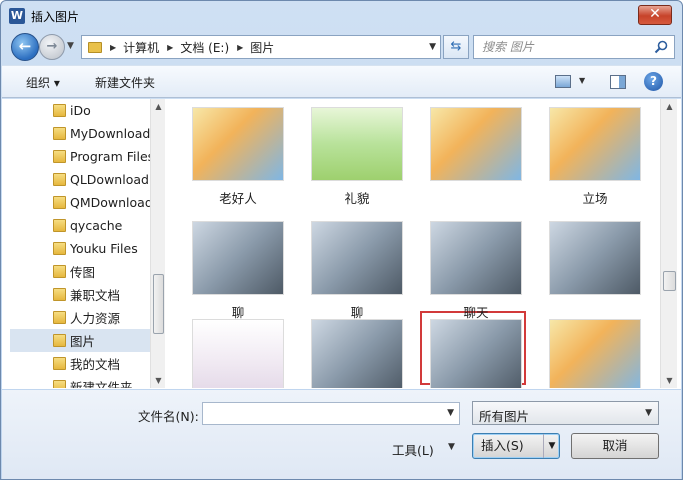 The height and width of the screenshot is (480, 683). I want to click on tools-button: 工具(L), so click(413, 449).